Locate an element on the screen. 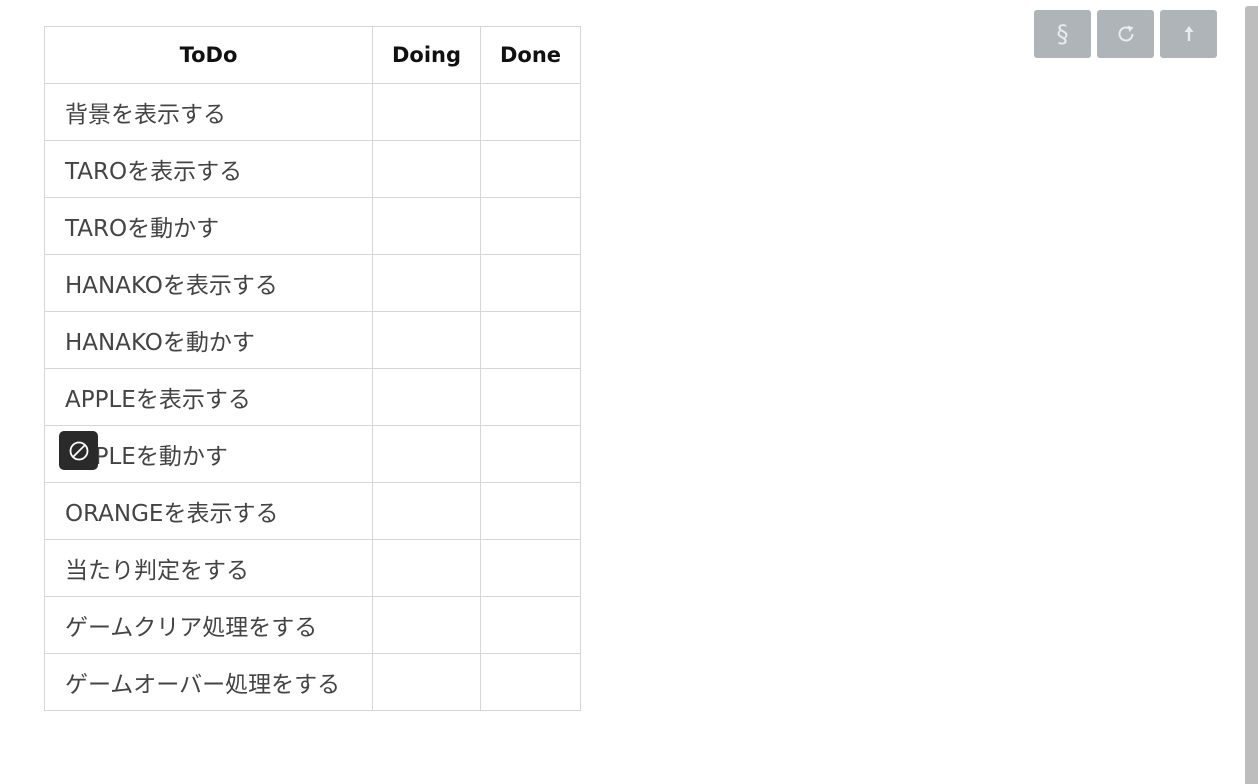 The width and height of the screenshot is (1258, 784). table-row: 当たり判定をする is located at coordinates (312, 568).